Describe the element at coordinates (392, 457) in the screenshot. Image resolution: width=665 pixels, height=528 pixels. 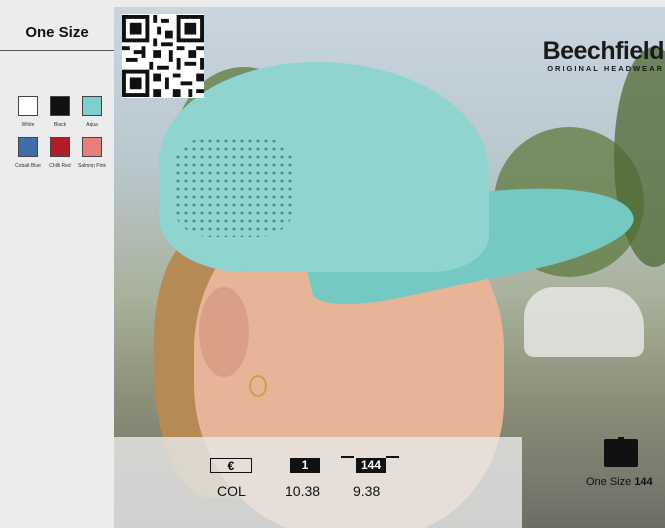
I see `qty-tick-right` at that location.